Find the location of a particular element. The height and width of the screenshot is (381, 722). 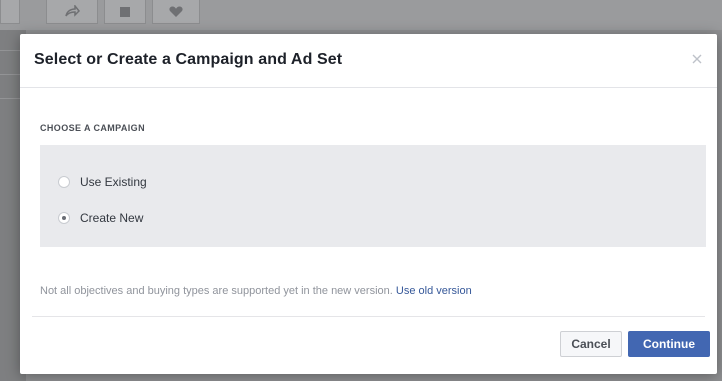

footer-divider is located at coordinates (368, 316).